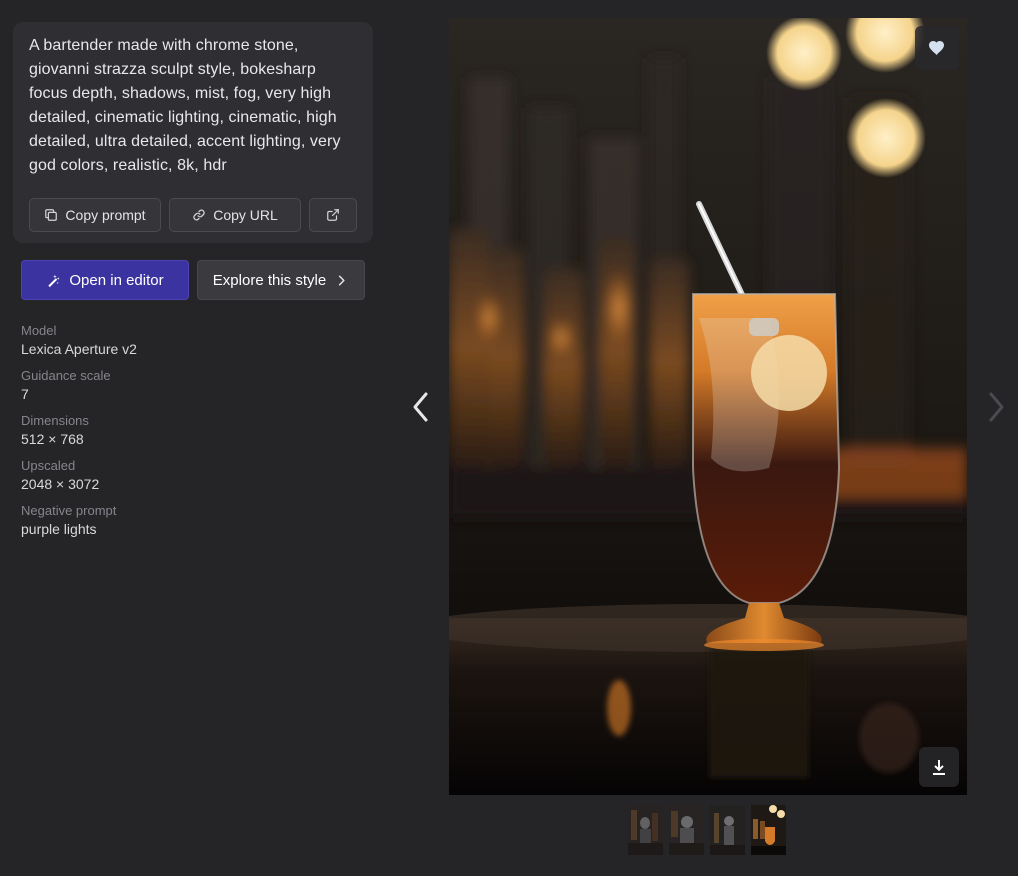  I want to click on favorite-button, so click(937, 48).